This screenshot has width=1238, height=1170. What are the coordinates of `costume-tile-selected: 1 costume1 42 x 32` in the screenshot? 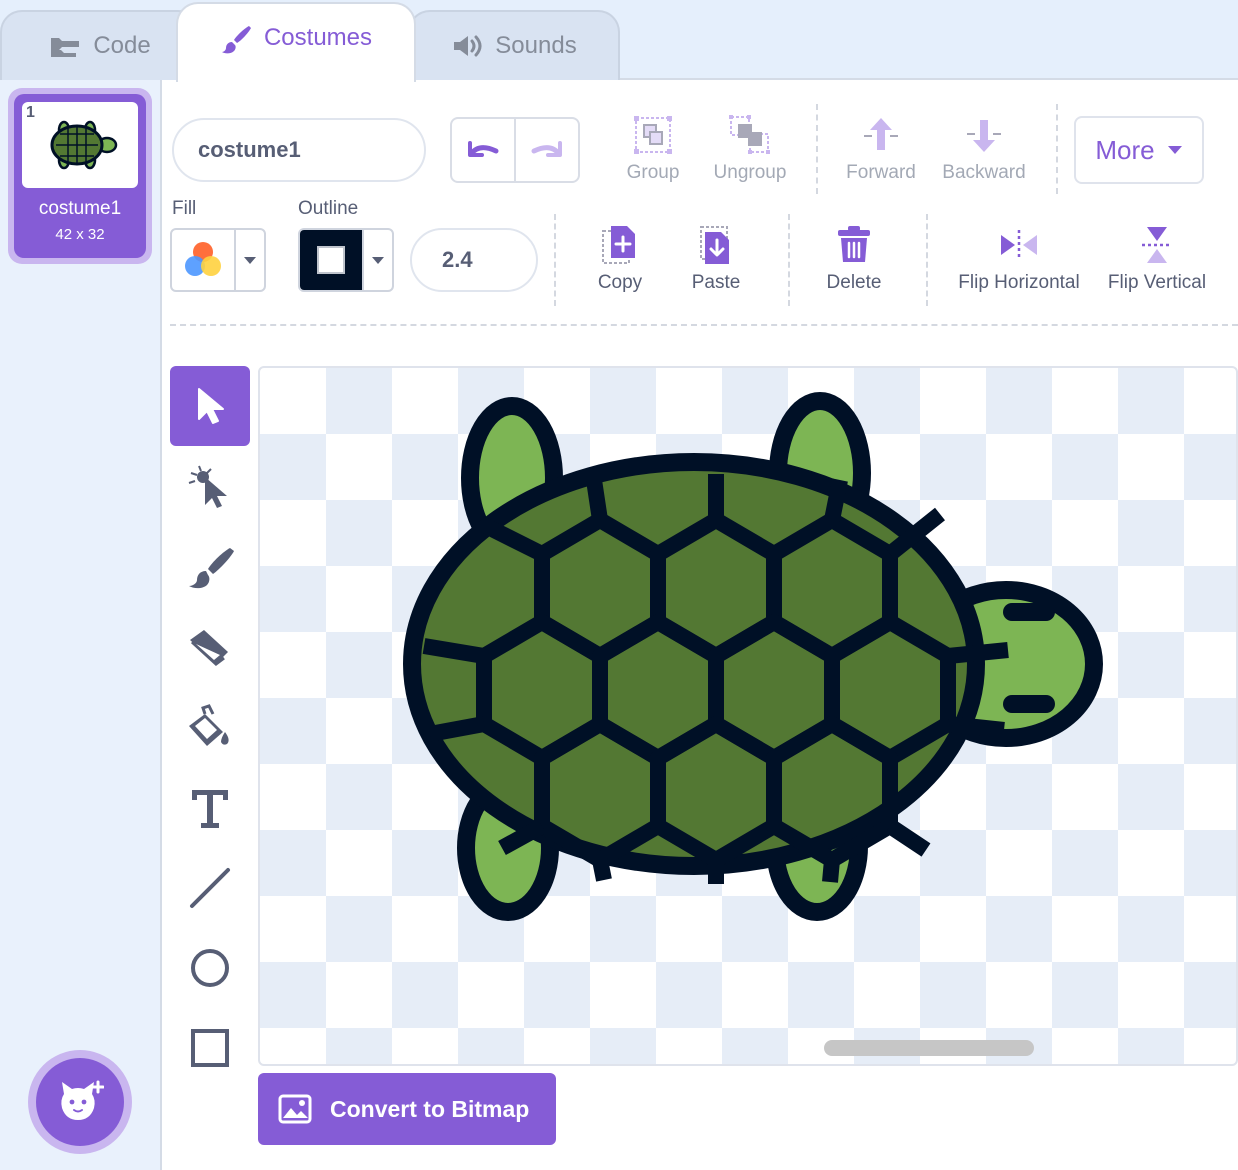 It's located at (80, 176).